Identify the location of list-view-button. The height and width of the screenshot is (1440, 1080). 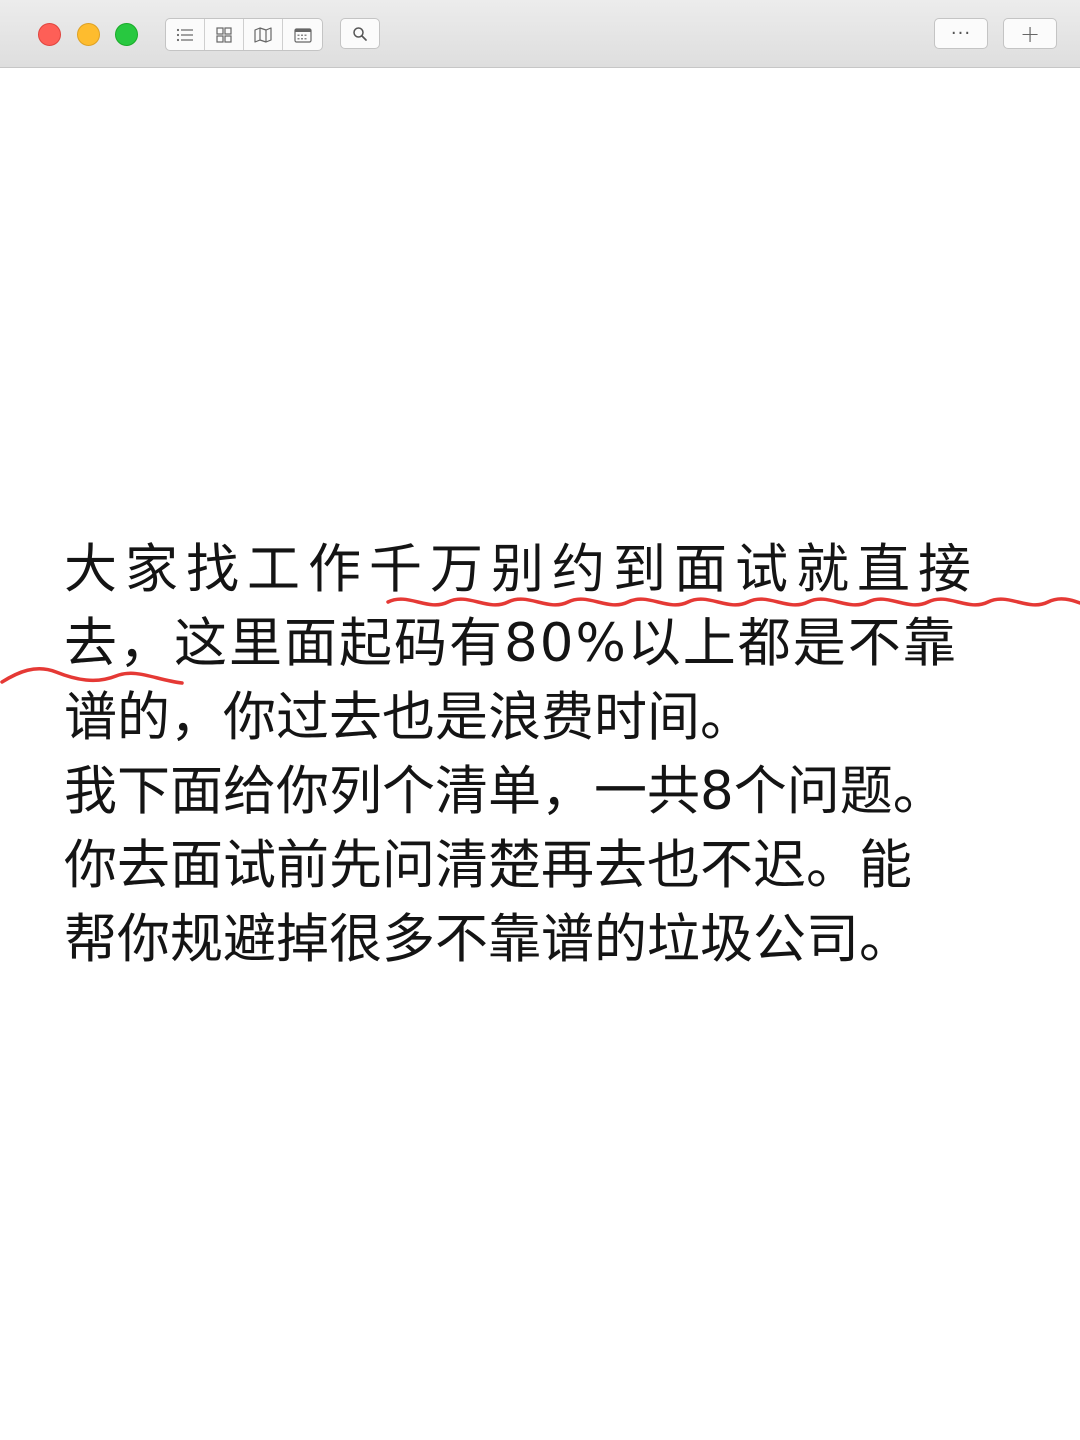
(185, 34).